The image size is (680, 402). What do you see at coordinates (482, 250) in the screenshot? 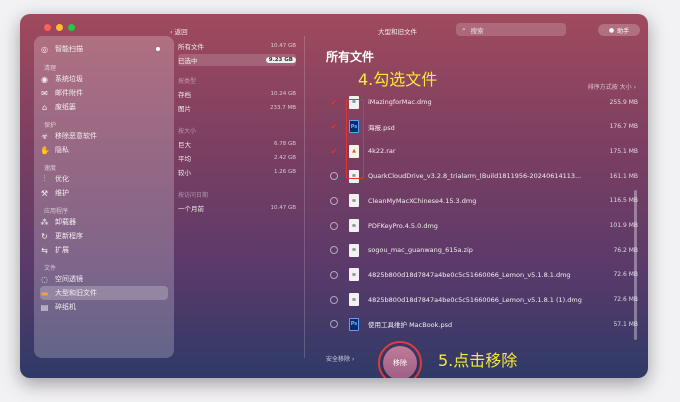
I see `file-row: ≡ sogou_mac_guanwang_615a.zip 76.2 MB` at bounding box center [482, 250].